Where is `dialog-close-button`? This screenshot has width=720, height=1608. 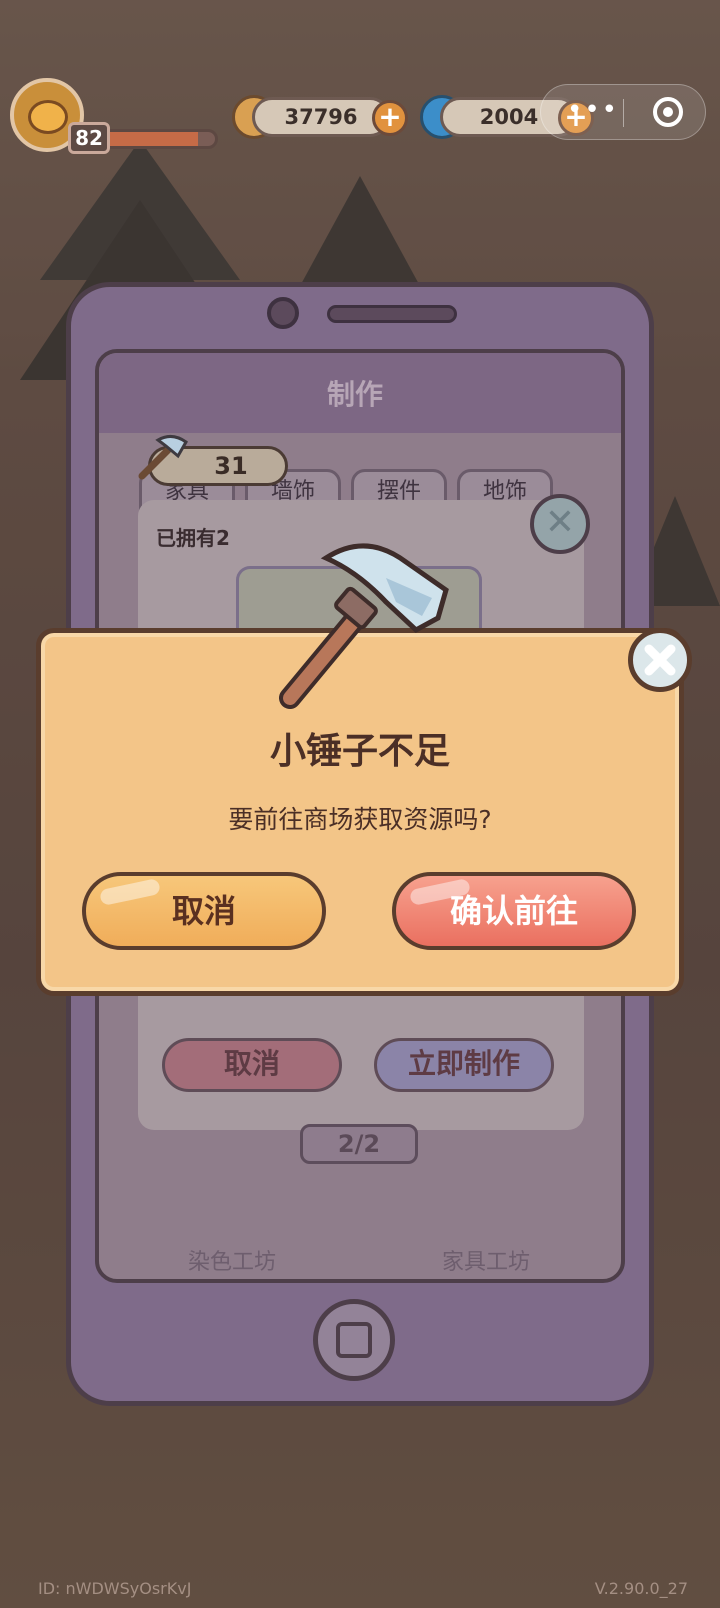 dialog-close-button is located at coordinates (660, 660).